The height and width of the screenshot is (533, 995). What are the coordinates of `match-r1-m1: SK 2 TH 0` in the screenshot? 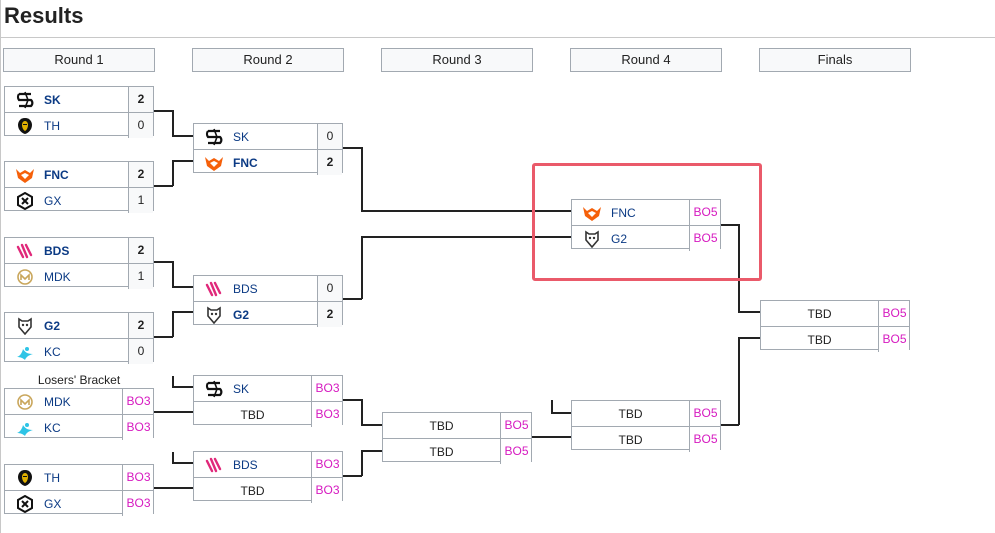 It's located at (79, 112).